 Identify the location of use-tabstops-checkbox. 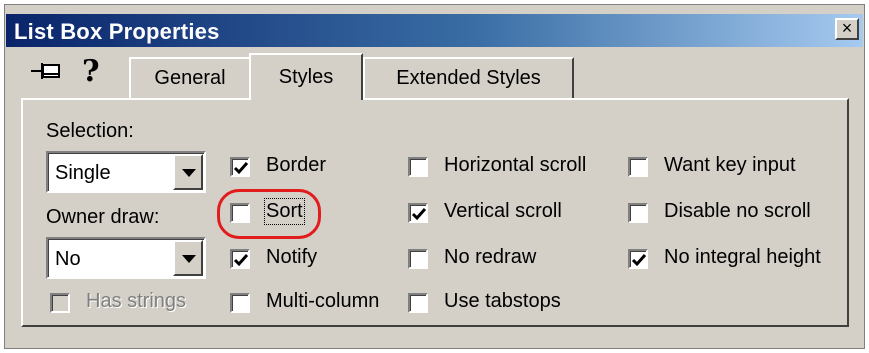
(418, 303).